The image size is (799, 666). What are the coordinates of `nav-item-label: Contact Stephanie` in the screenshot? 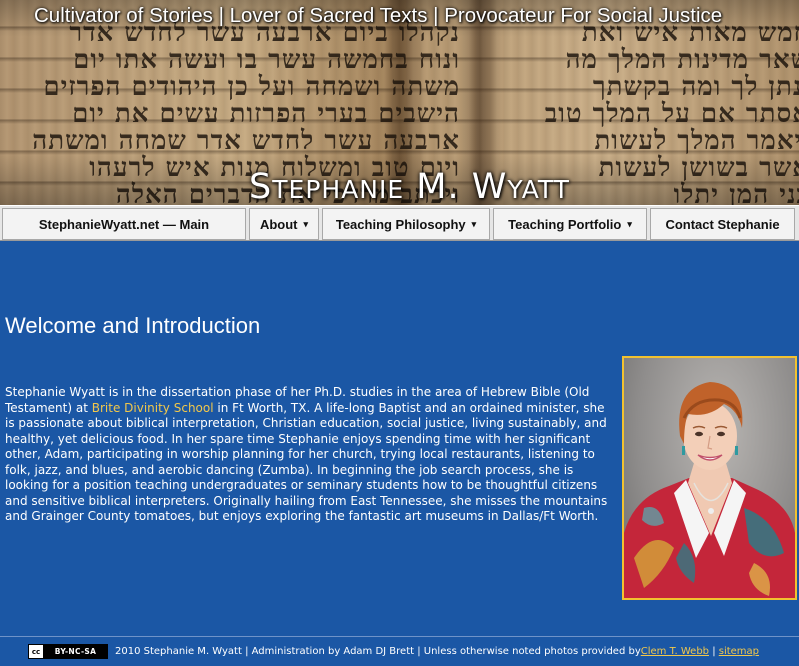 It's located at (722, 224).